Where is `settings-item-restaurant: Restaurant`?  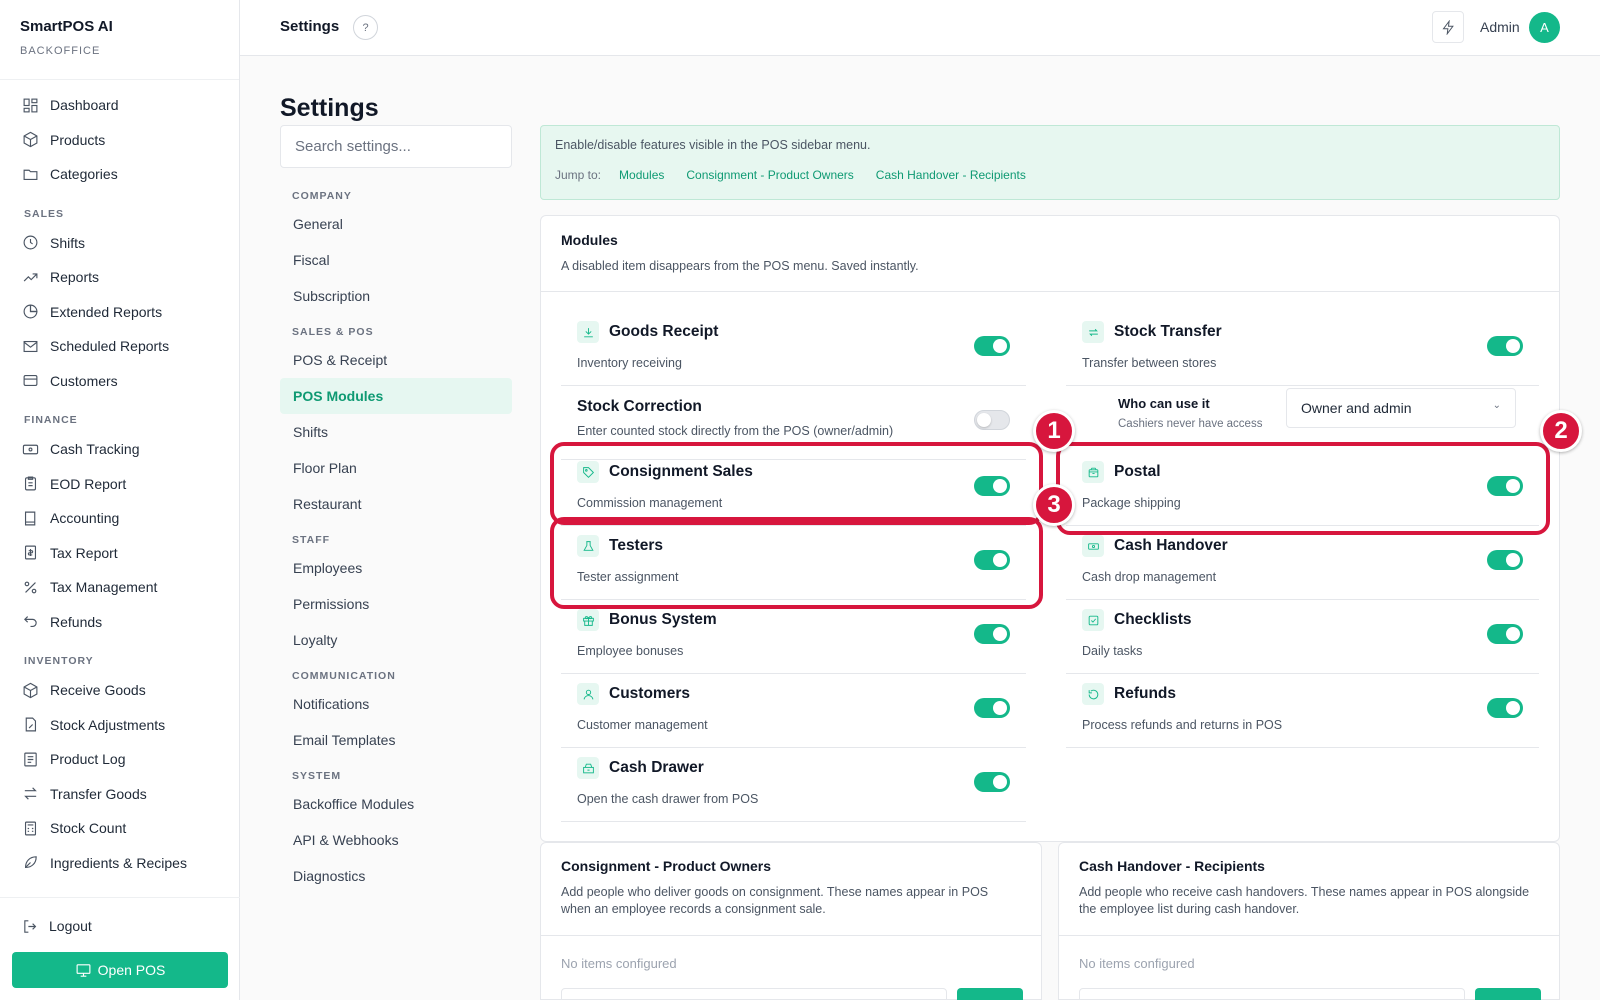 settings-item-restaurant: Restaurant is located at coordinates (396, 504).